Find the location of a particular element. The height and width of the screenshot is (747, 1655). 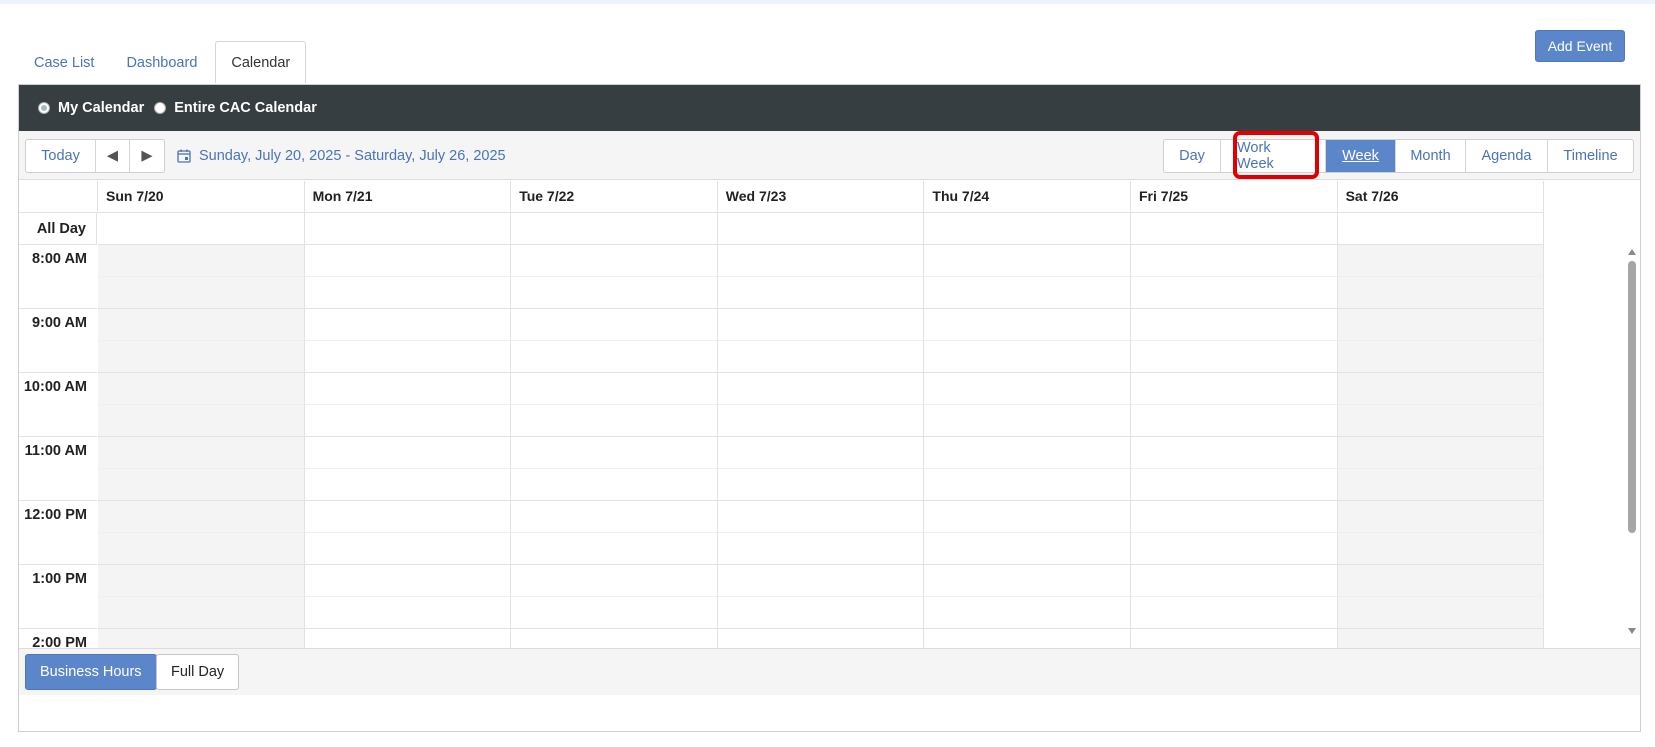

tab-case-list: Case List is located at coordinates (64, 62).